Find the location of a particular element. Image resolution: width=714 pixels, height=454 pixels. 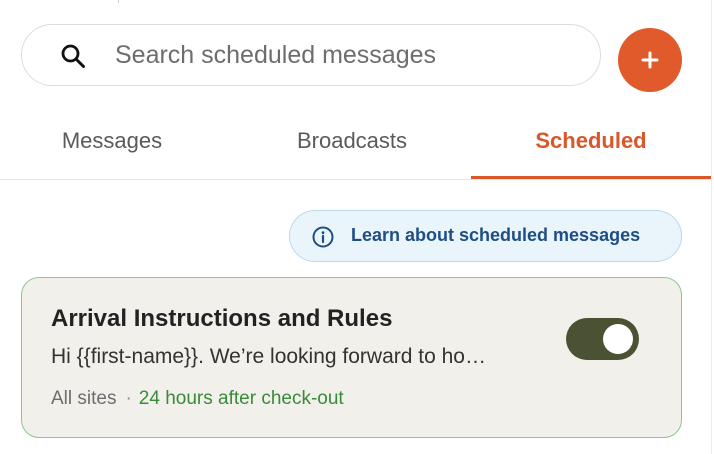

search-icon is located at coordinates (73, 56).